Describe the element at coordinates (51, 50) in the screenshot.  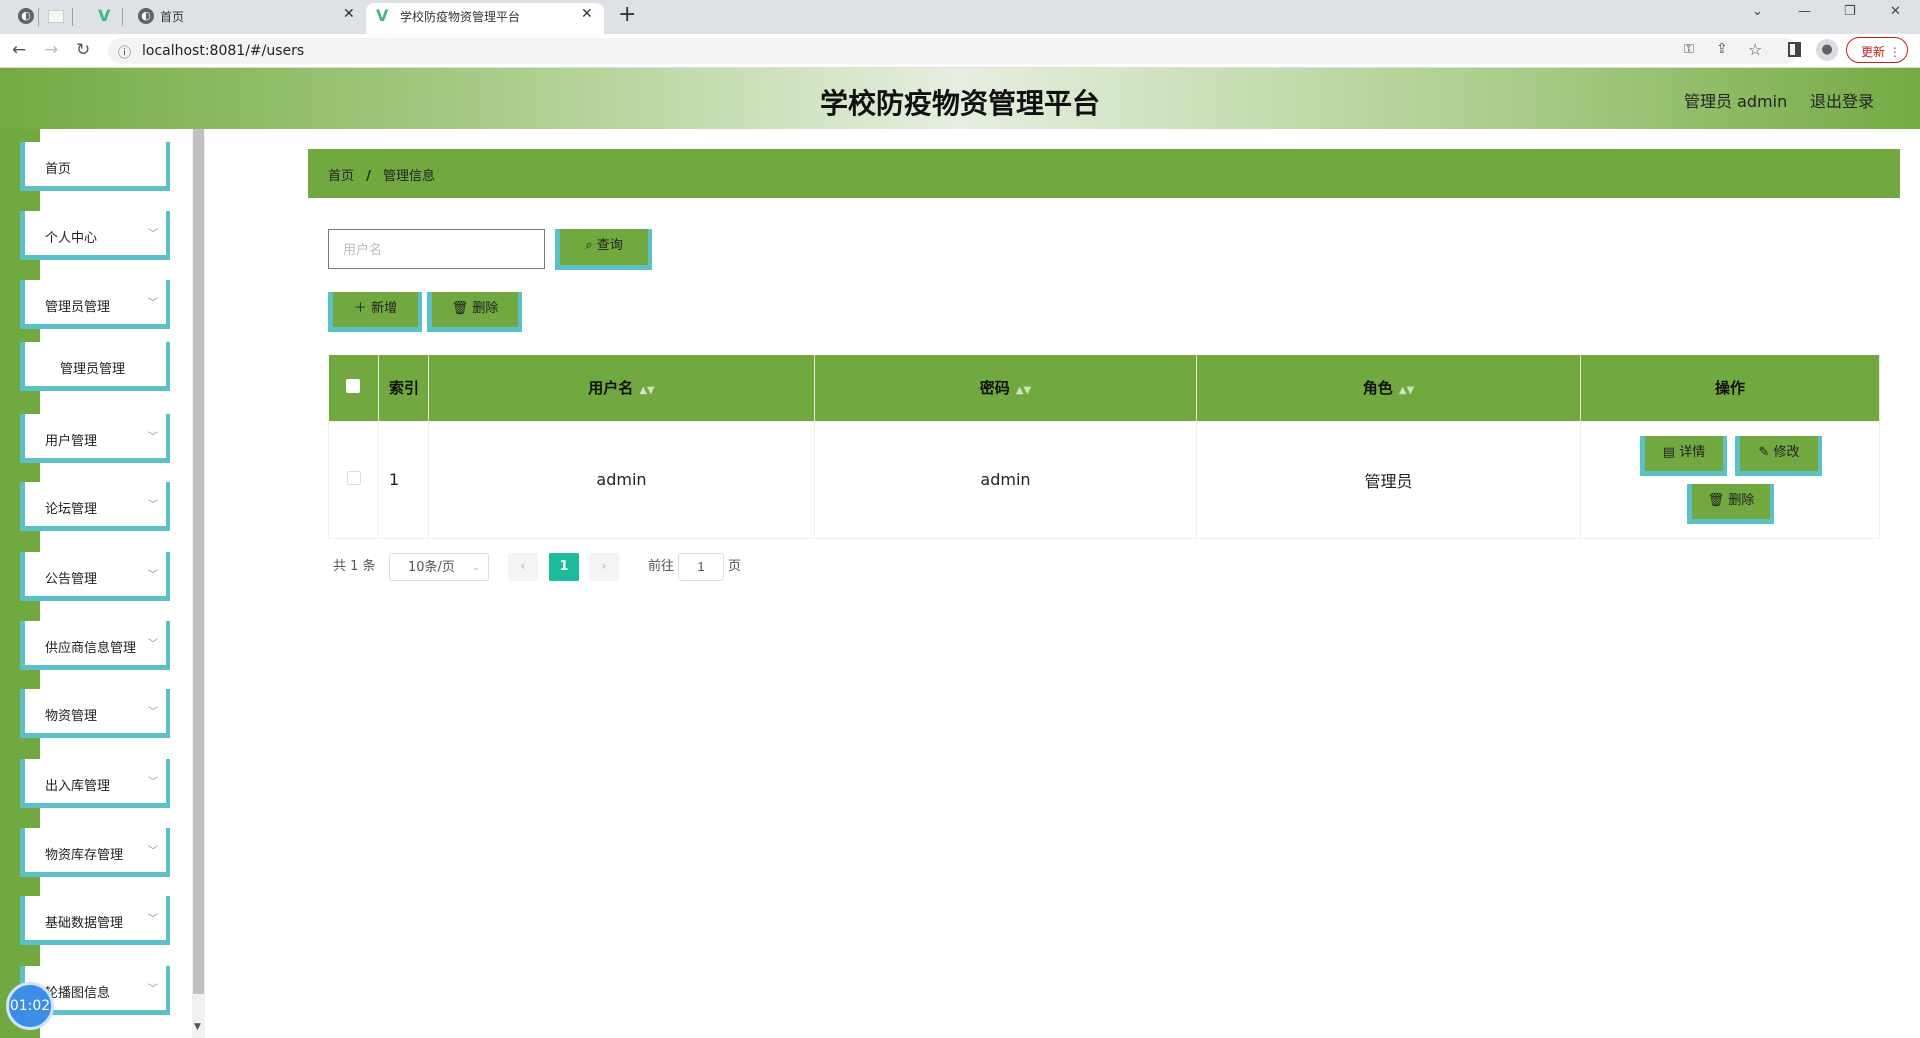
I see `forward-icon: →` at that location.